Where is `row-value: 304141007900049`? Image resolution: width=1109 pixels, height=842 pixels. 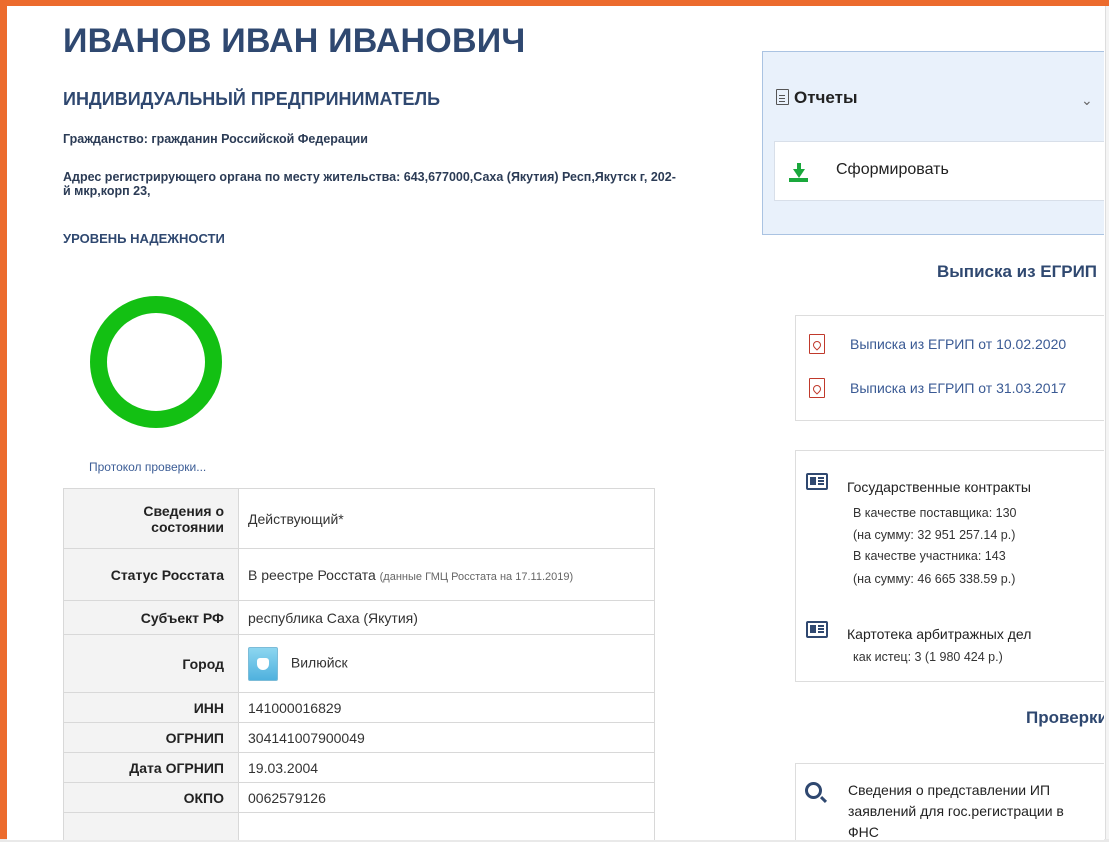 row-value: 304141007900049 is located at coordinates (446, 737).